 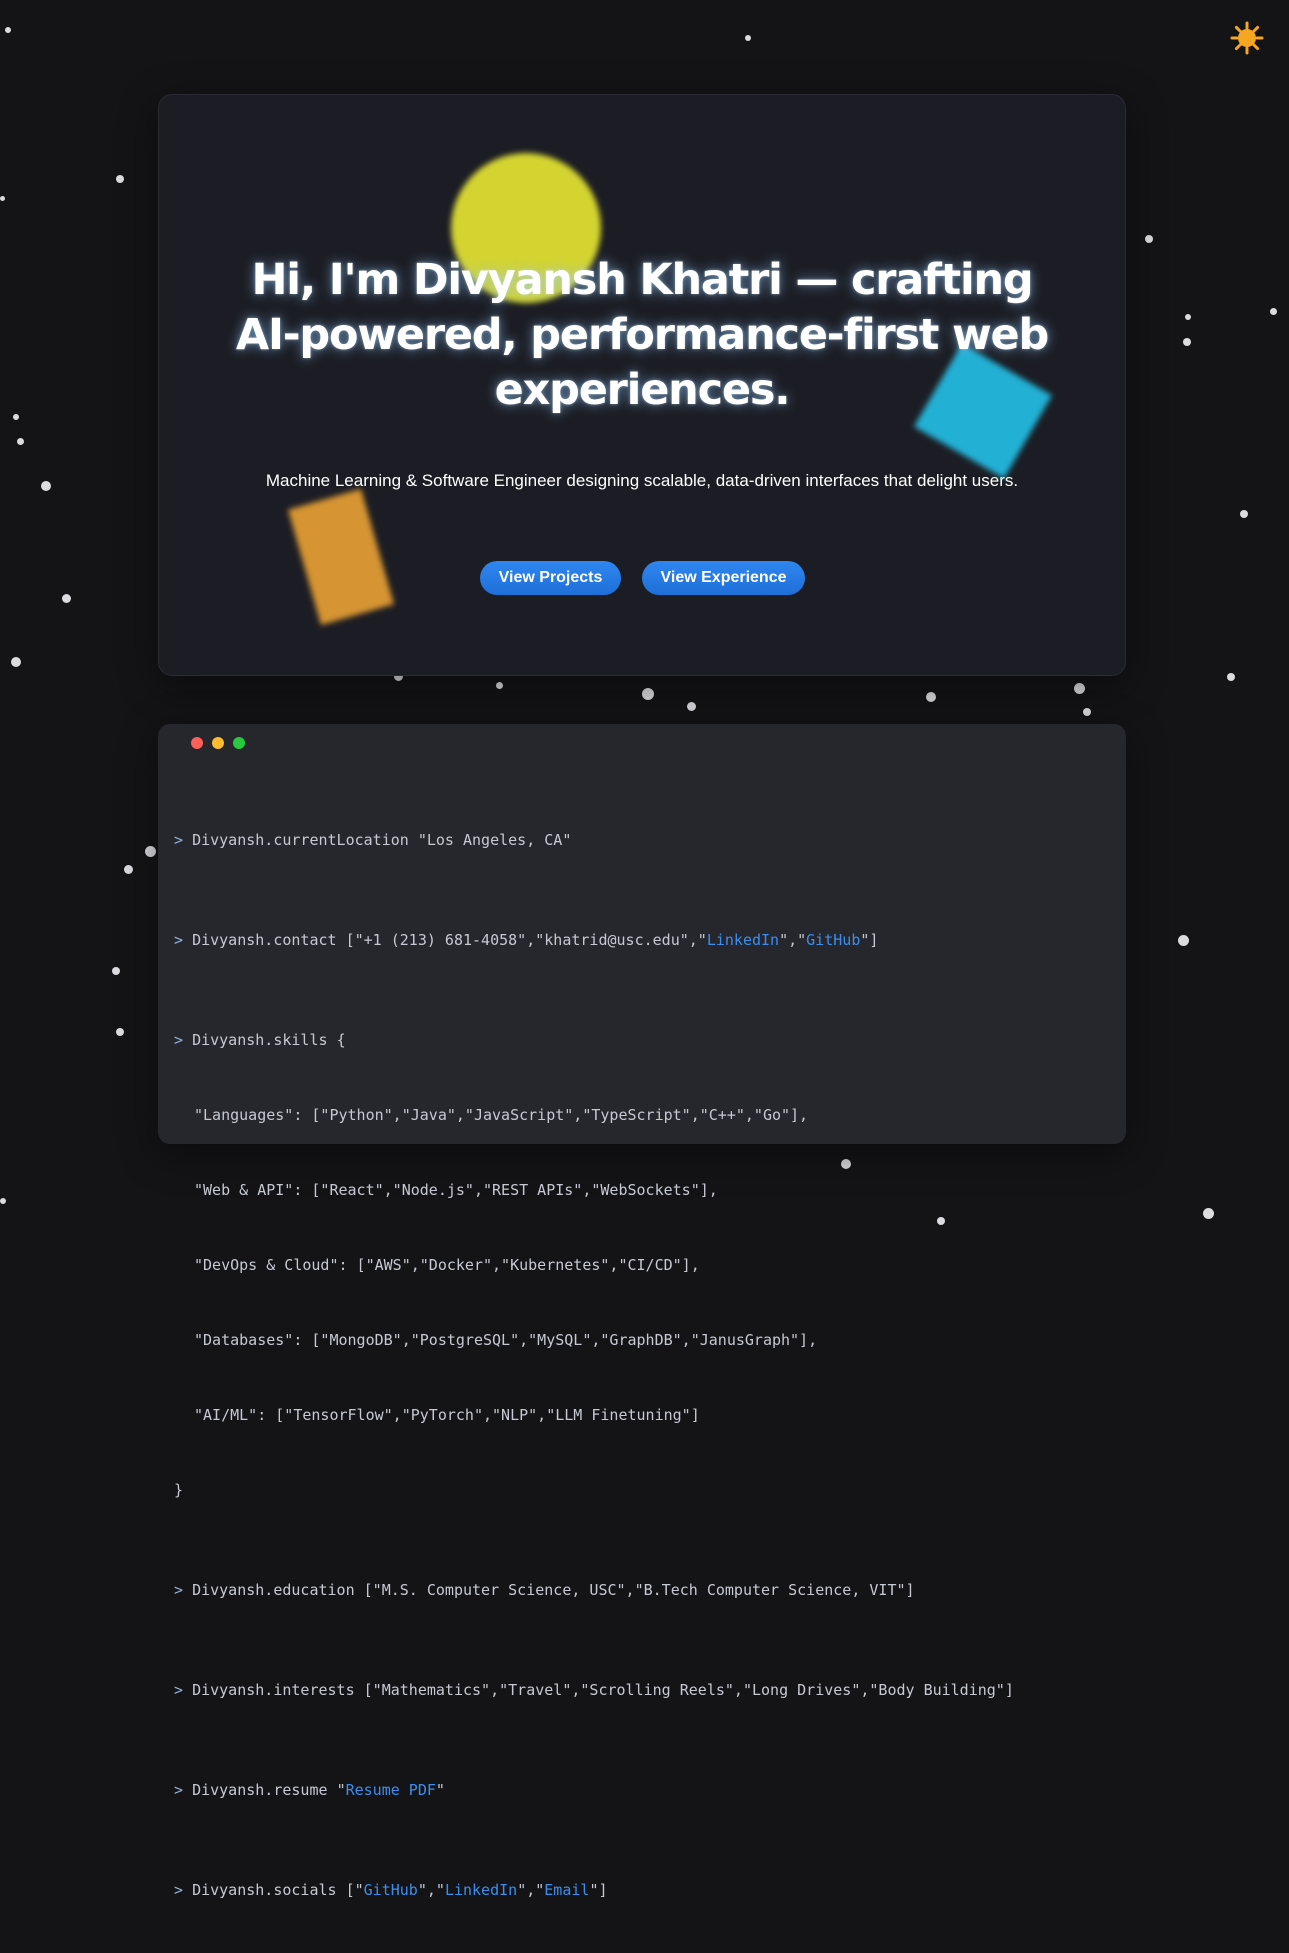 What do you see at coordinates (218, 743) in the screenshot?
I see `window-minimize-dot` at bounding box center [218, 743].